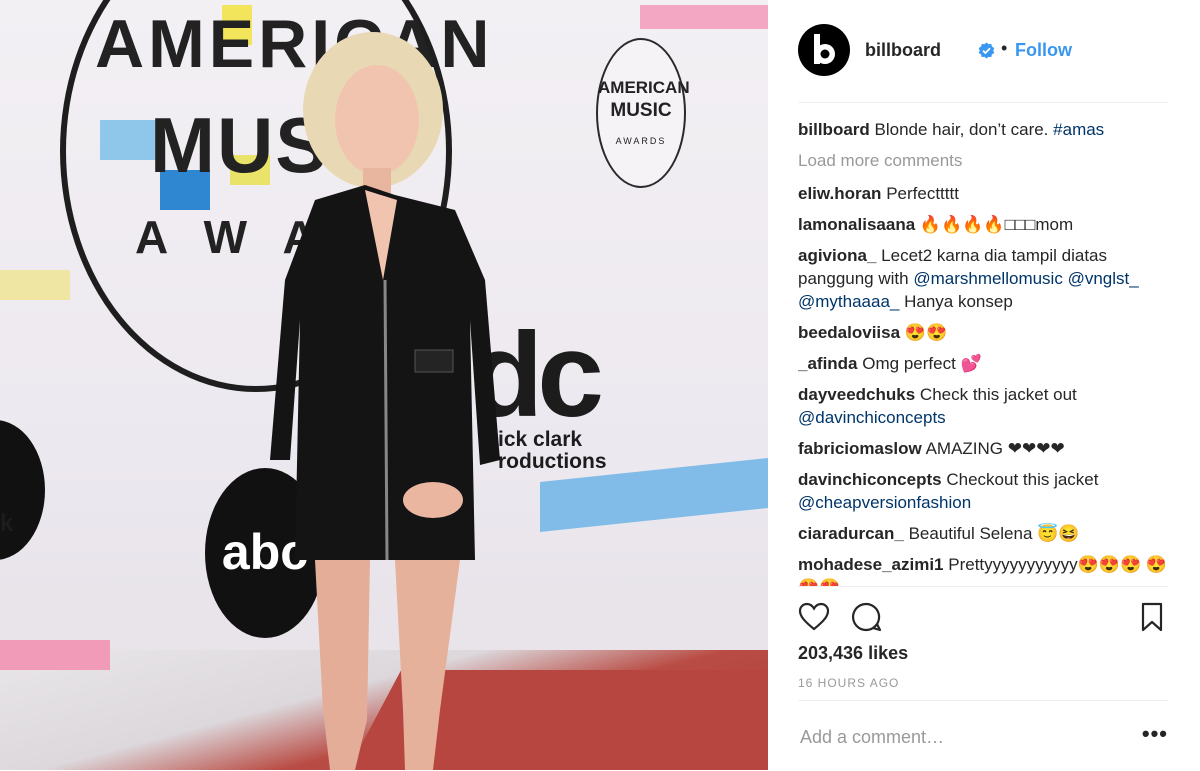 This screenshot has width=1200, height=771. I want to click on comment-text: Check this jacket out, so click(998, 394).